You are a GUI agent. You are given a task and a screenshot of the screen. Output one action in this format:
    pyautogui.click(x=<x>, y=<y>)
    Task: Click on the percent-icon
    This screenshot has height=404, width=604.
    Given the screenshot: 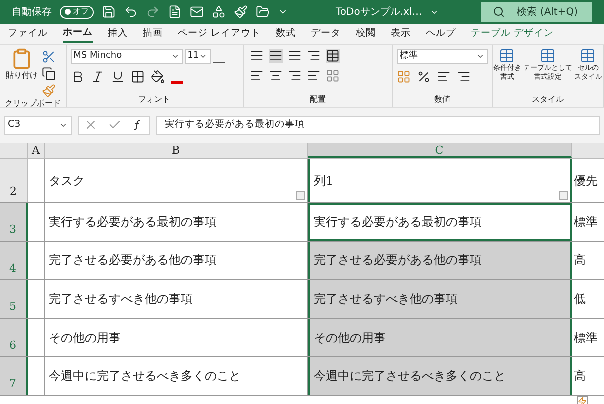 What is the action you would take?
    pyautogui.click(x=424, y=77)
    